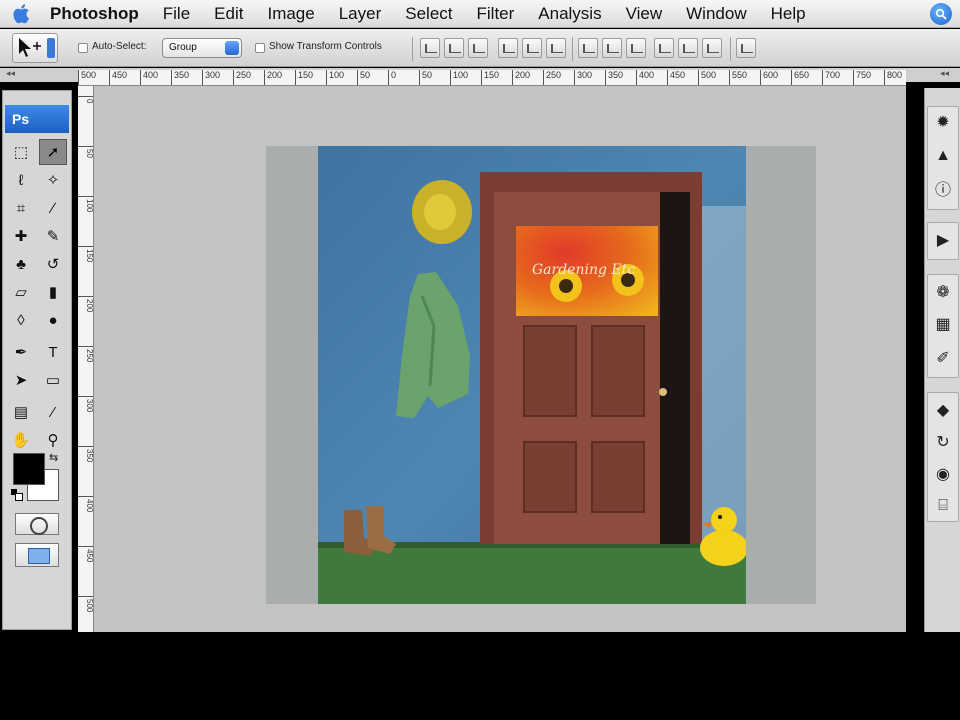 The width and height of the screenshot is (960, 720). I want to click on transform-icon: ⌸, so click(943, 506).